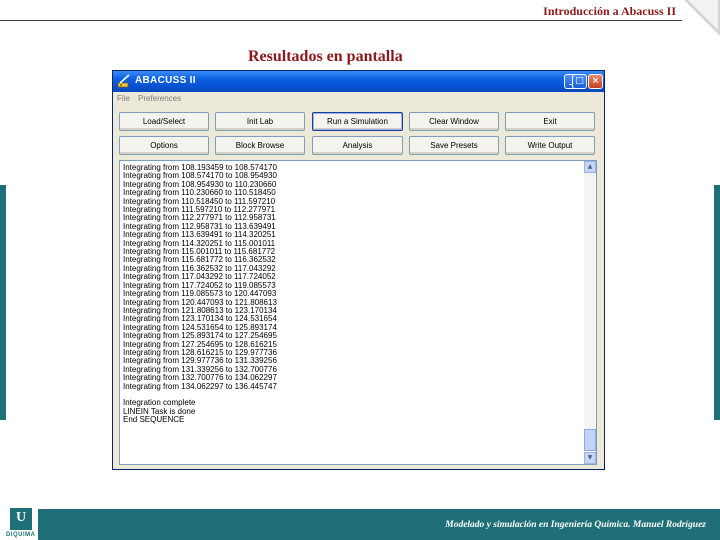  I want to click on close-button: ×, so click(595, 81).